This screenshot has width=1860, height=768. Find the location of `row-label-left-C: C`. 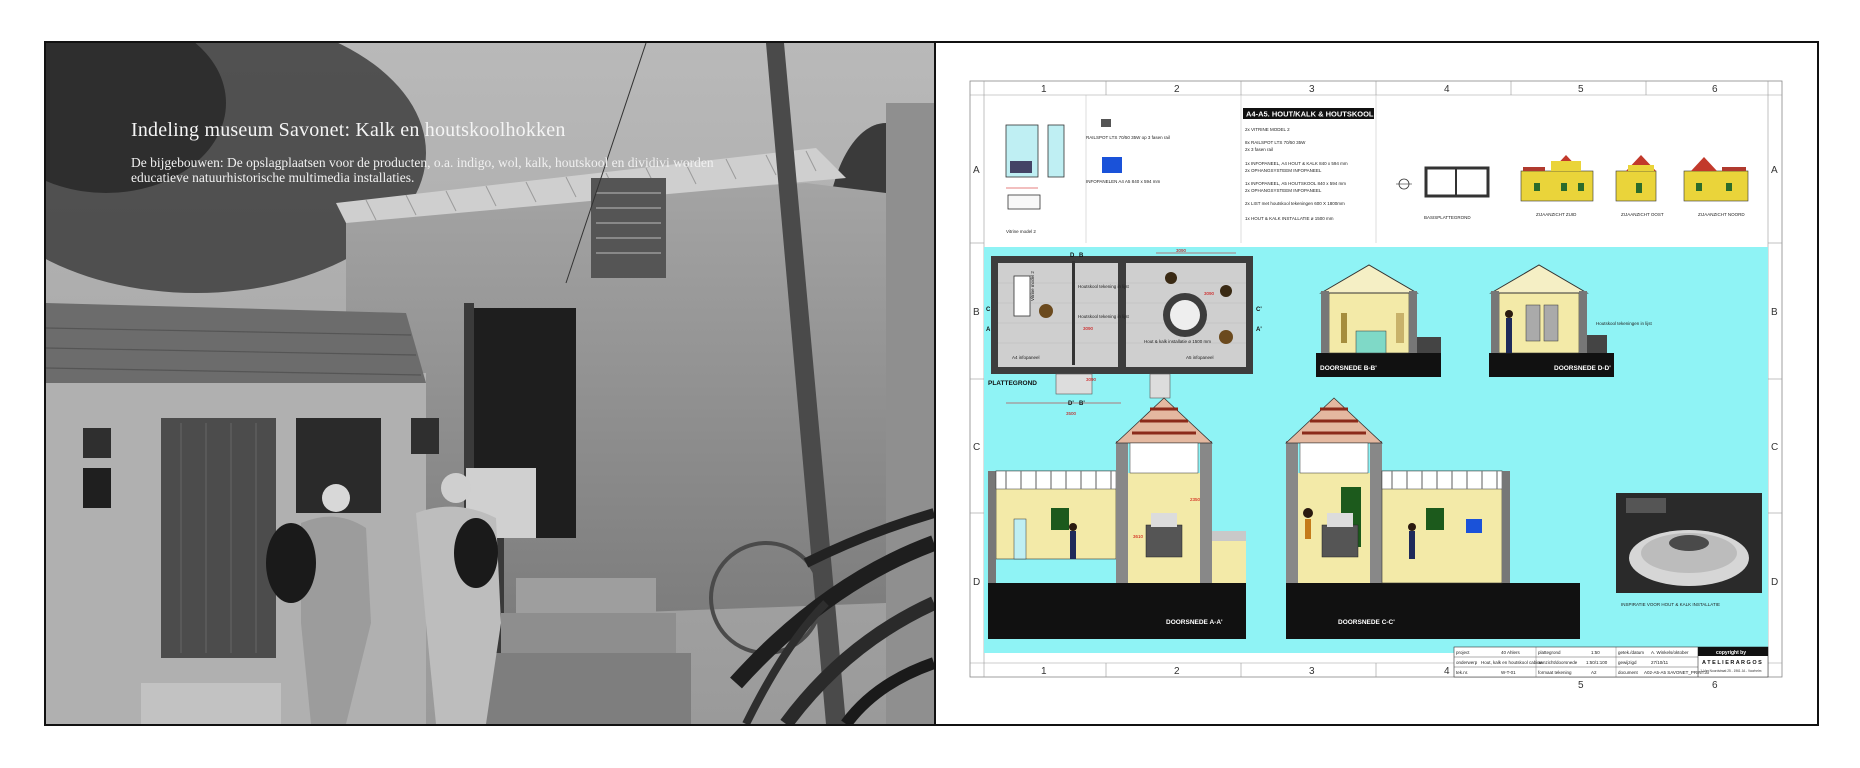

row-label-left-C: C is located at coordinates (976, 447).